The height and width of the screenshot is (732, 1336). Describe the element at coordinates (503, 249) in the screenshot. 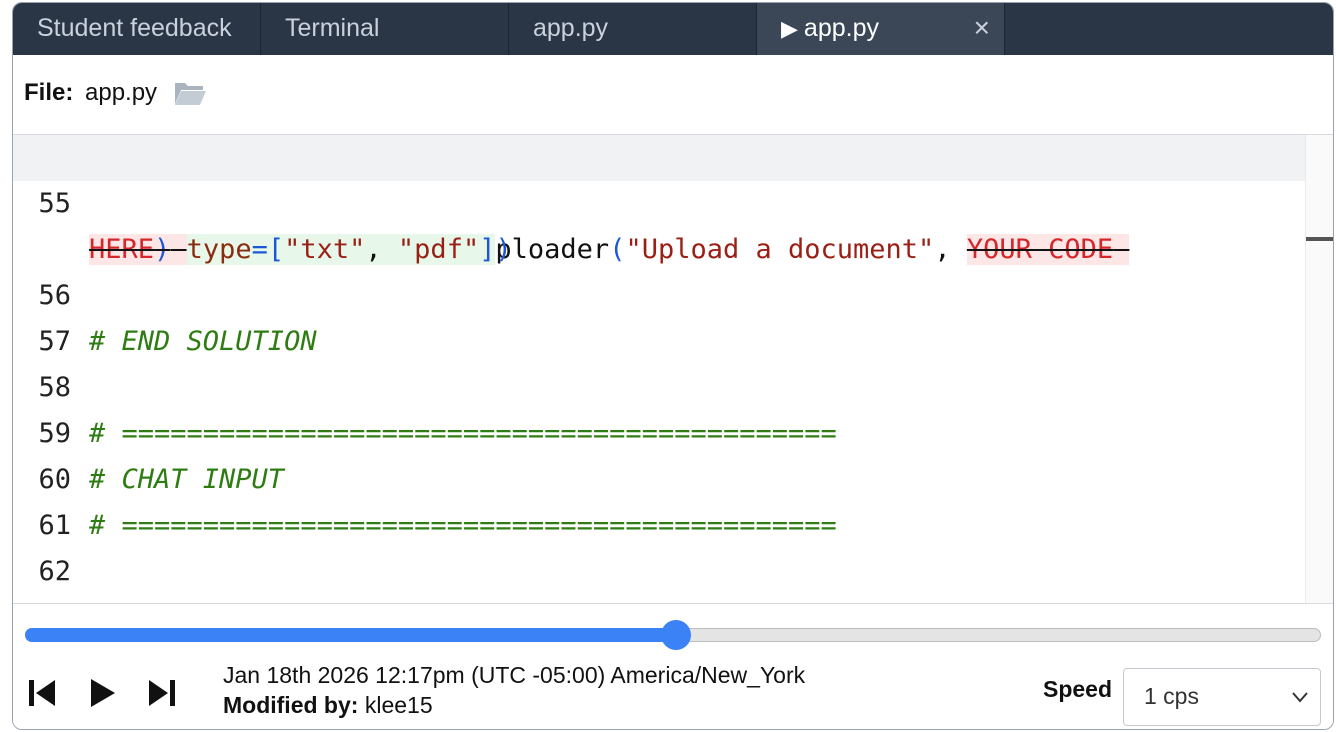

I see `code-token: )` at that location.